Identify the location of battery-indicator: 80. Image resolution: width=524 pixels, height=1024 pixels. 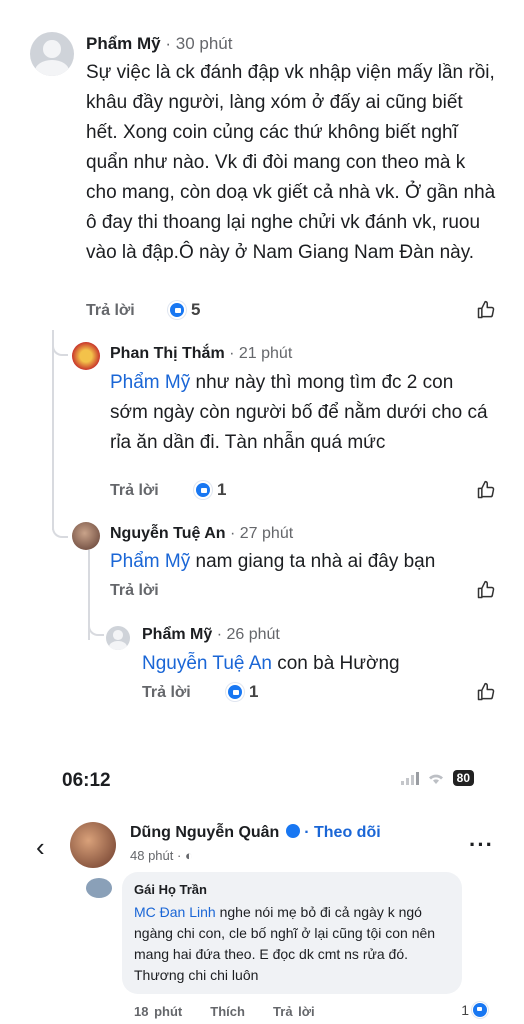
(463, 778).